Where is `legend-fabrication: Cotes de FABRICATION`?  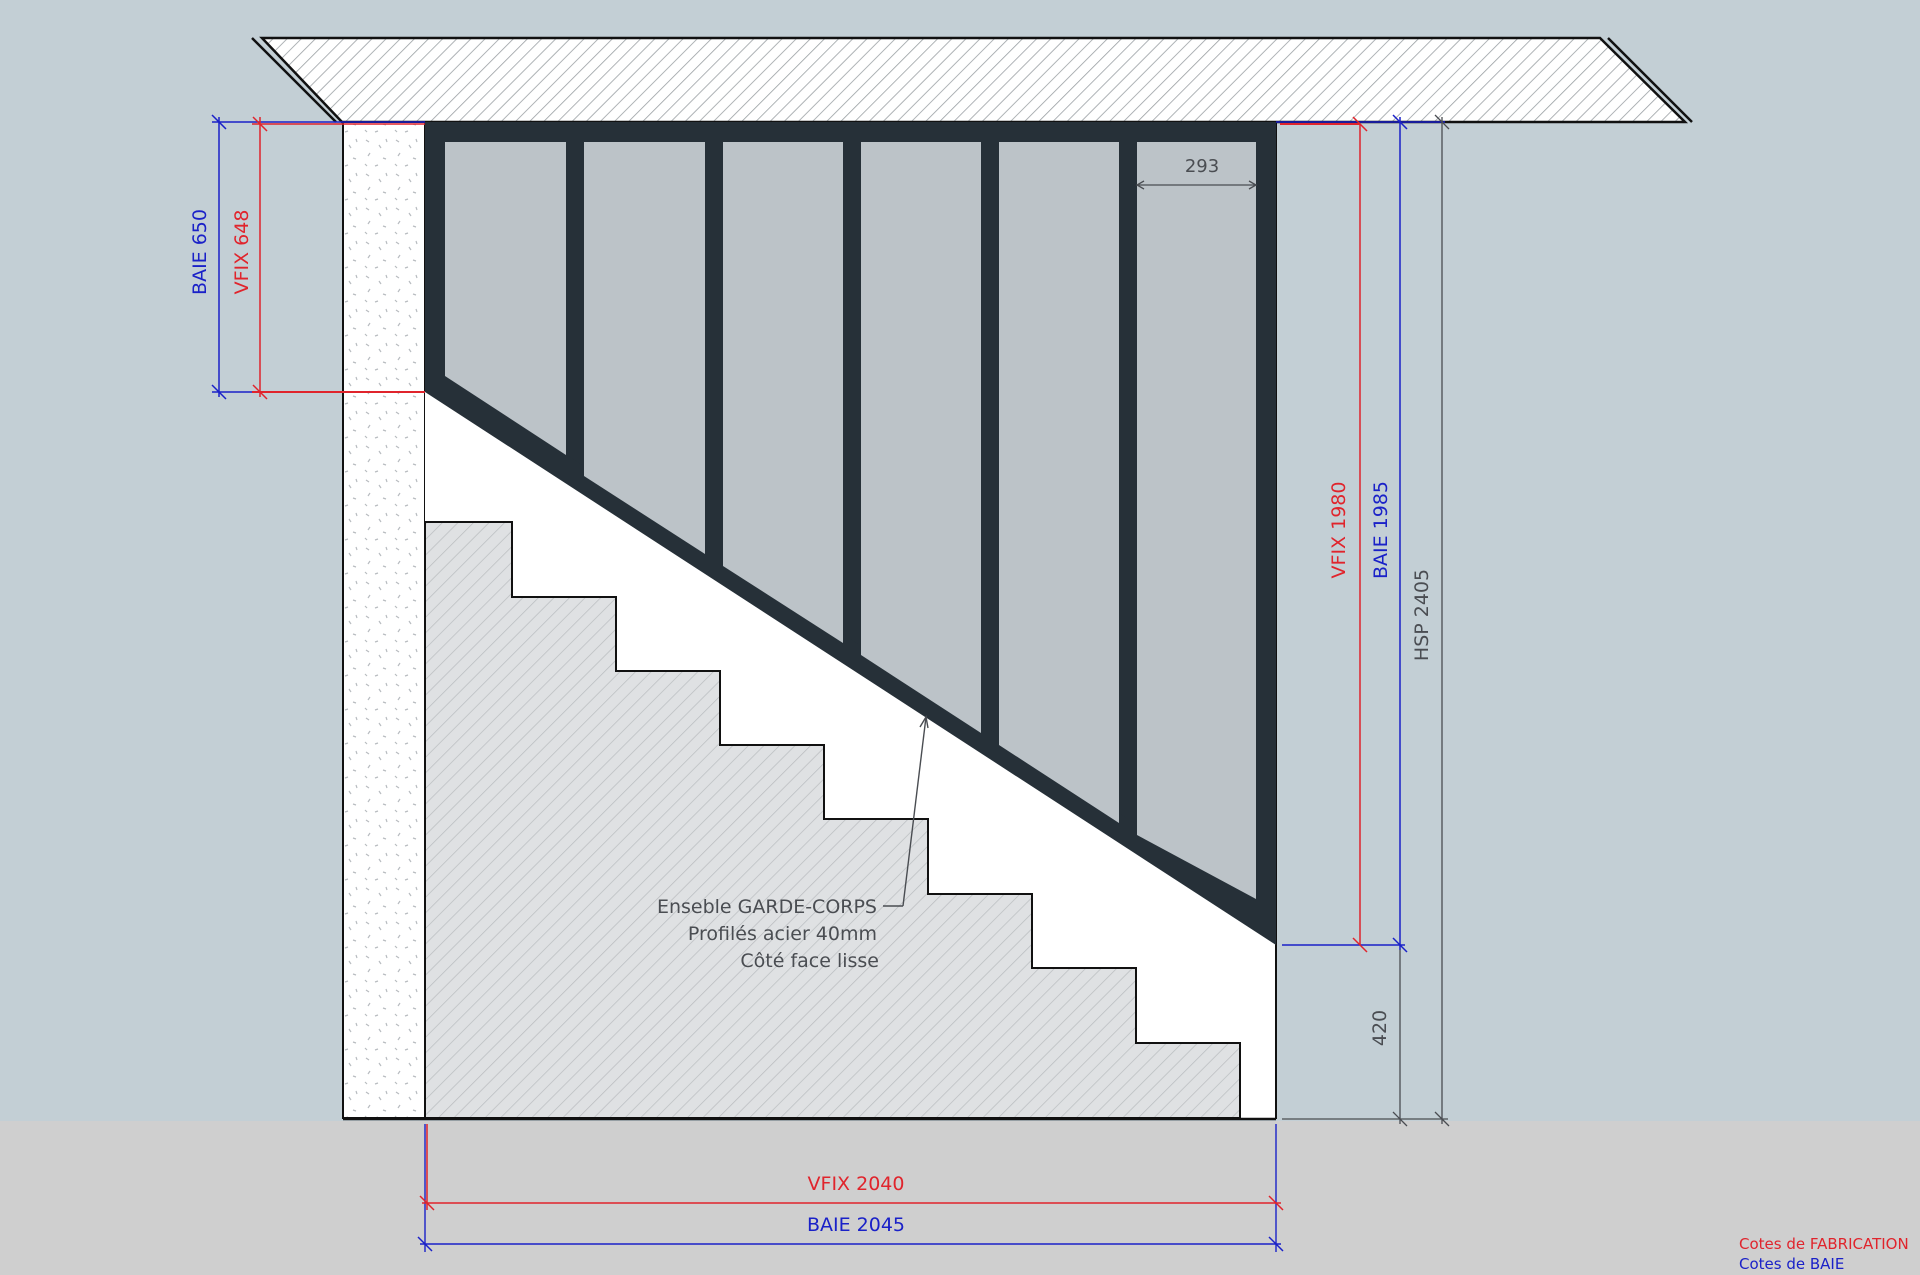 legend-fabrication: Cotes de FABRICATION is located at coordinates (1824, 1244).